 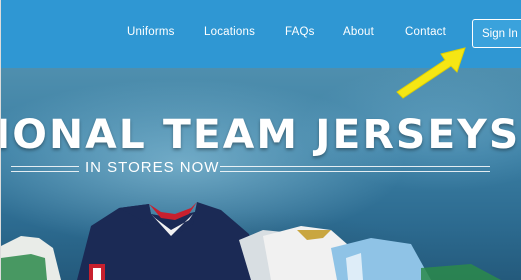 What do you see at coordinates (496, 33) in the screenshot?
I see `sign-in-button: Sign In` at bounding box center [496, 33].